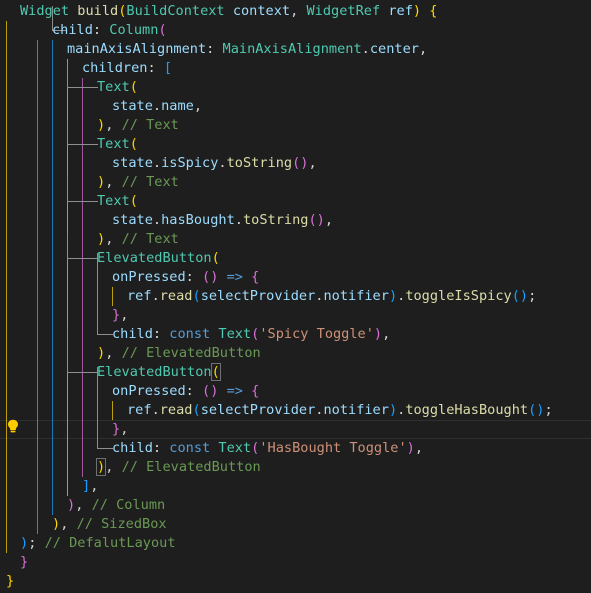 The width and height of the screenshot is (591, 593). What do you see at coordinates (157, 106) in the screenshot?
I see `code-line: state.name,` at bounding box center [157, 106].